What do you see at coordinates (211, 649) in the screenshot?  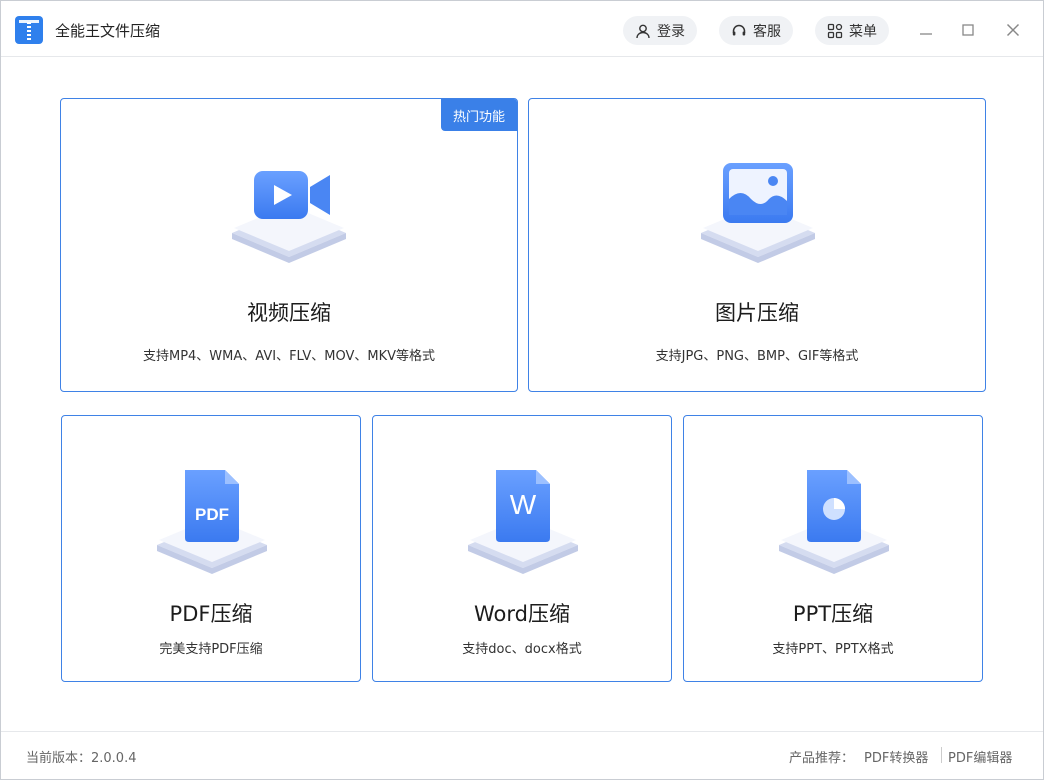 I see `pdf-card-desc: 完美支持PDF压缩` at bounding box center [211, 649].